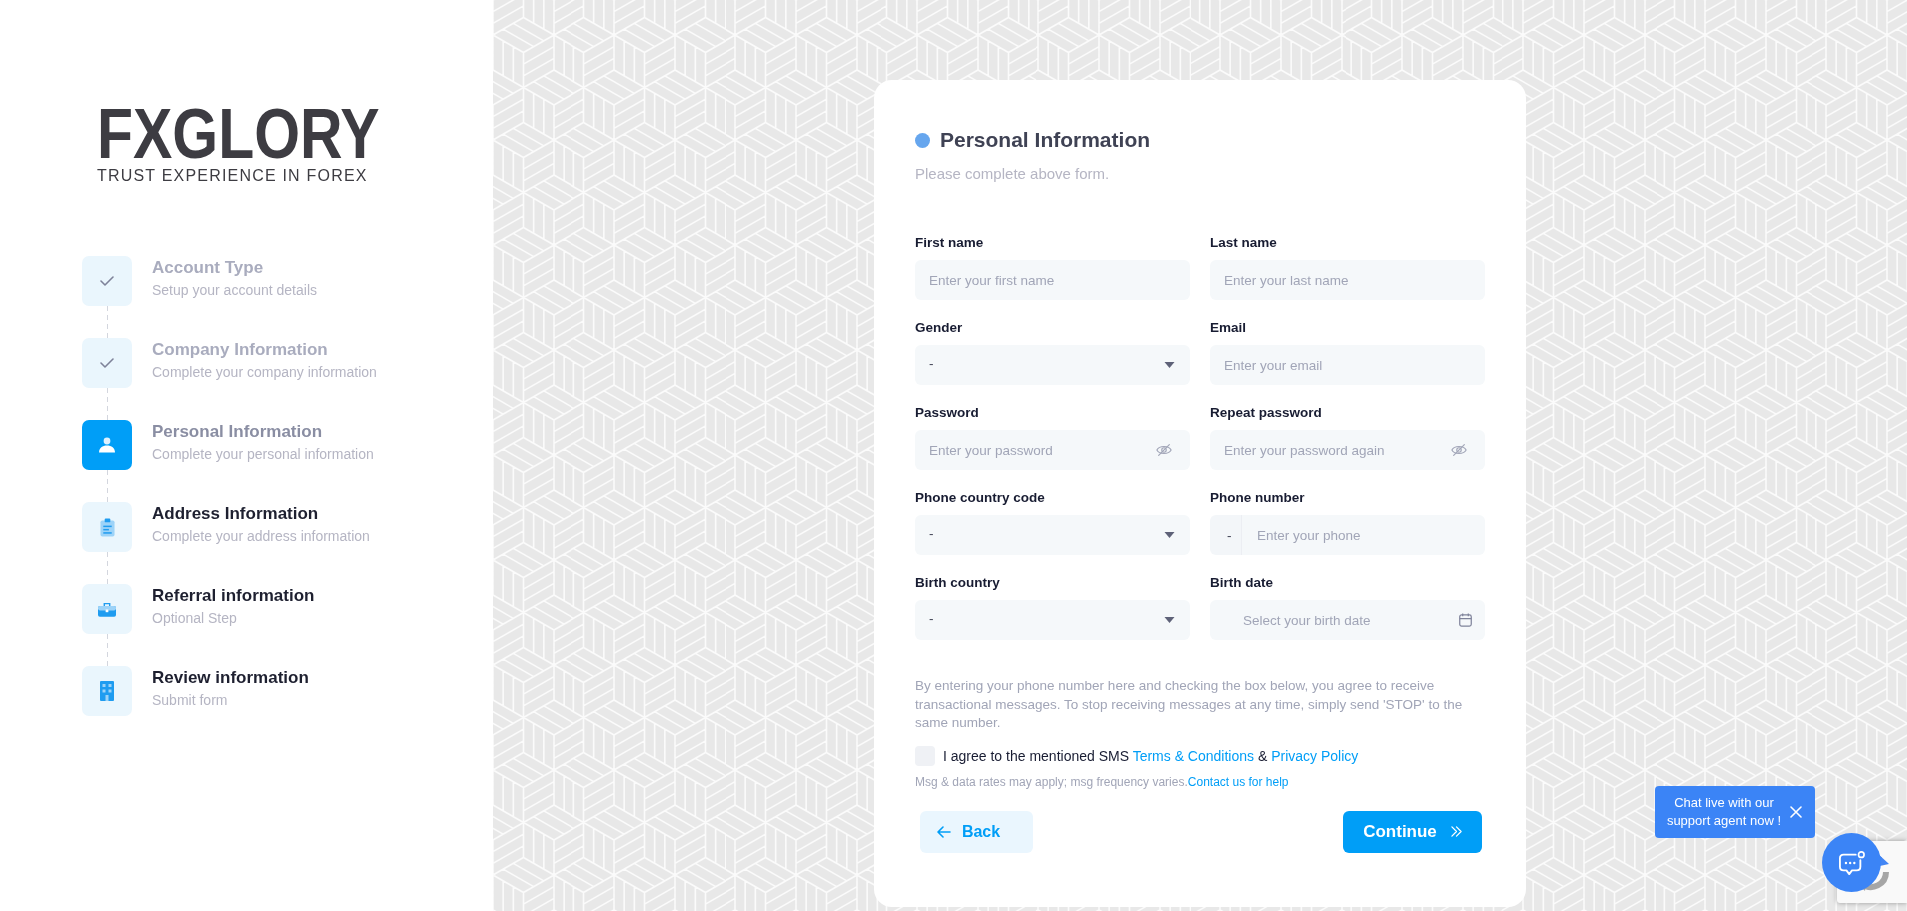  I want to click on step-subtitle: Submit form, so click(190, 700).